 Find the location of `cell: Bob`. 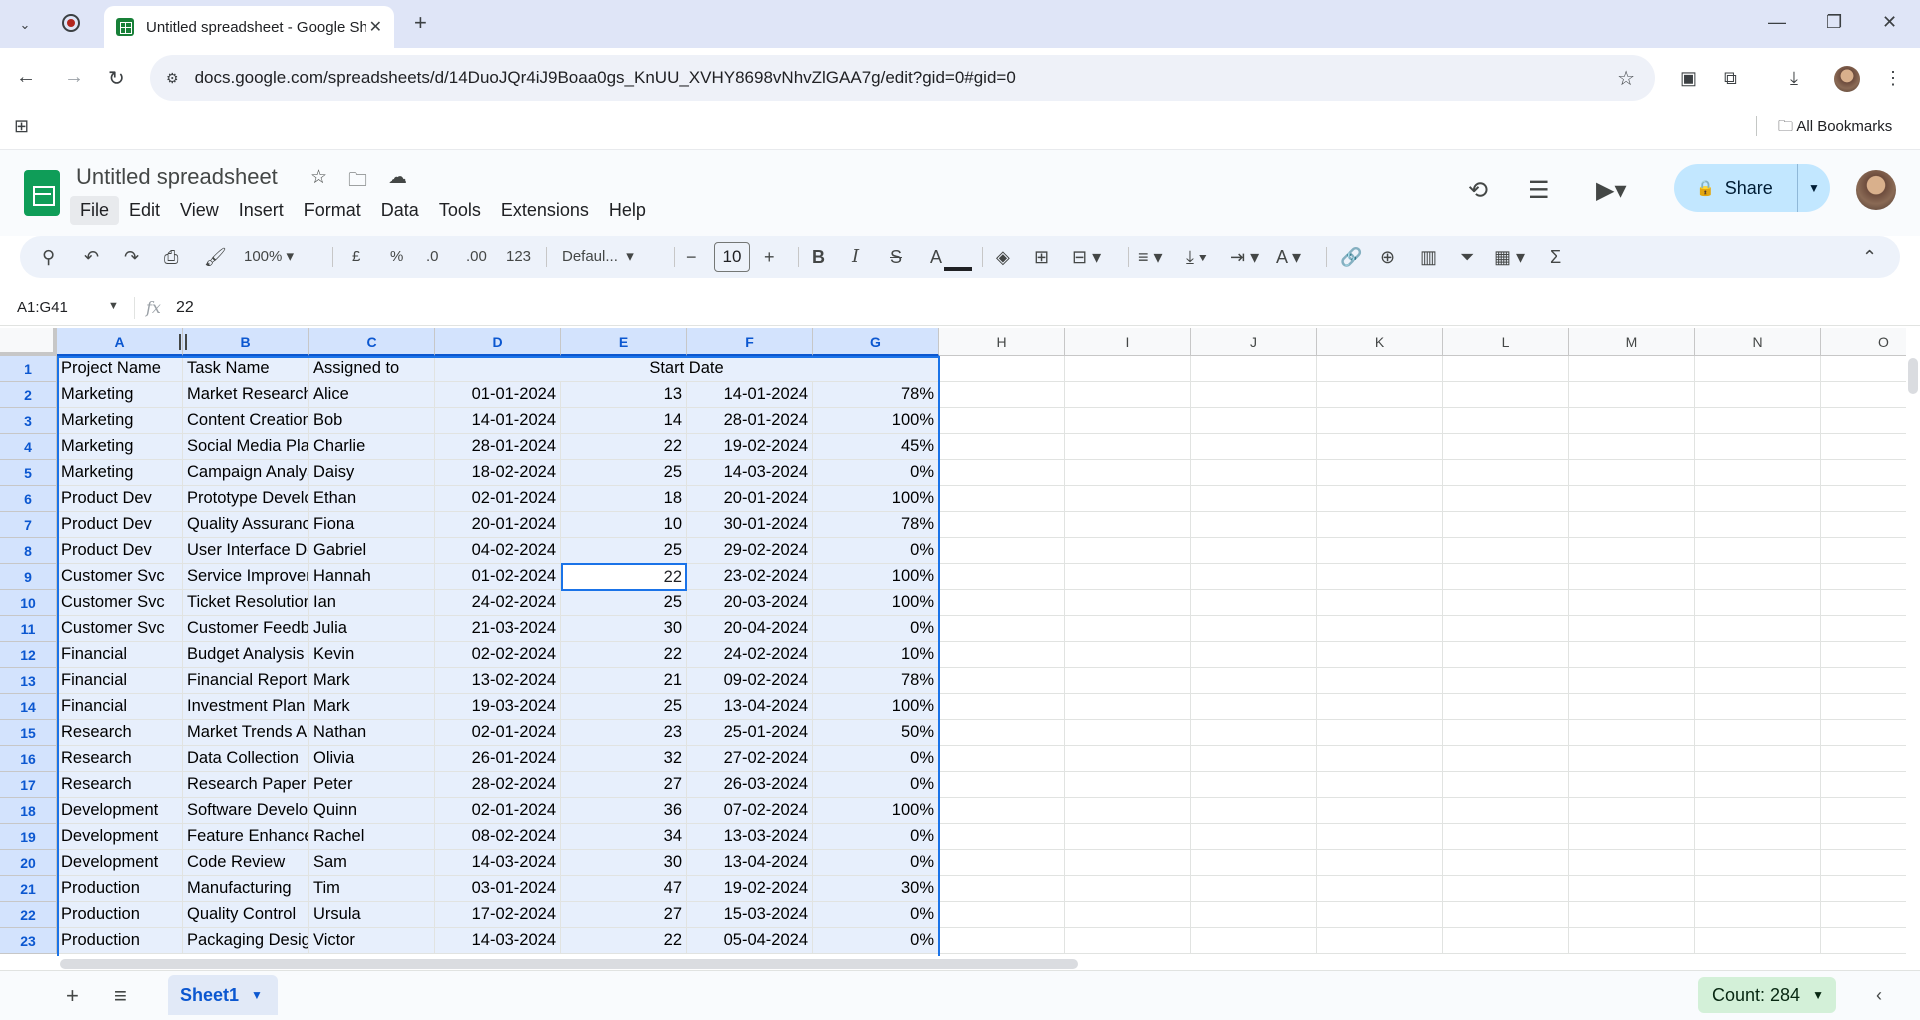

cell: Bob is located at coordinates (372, 421).